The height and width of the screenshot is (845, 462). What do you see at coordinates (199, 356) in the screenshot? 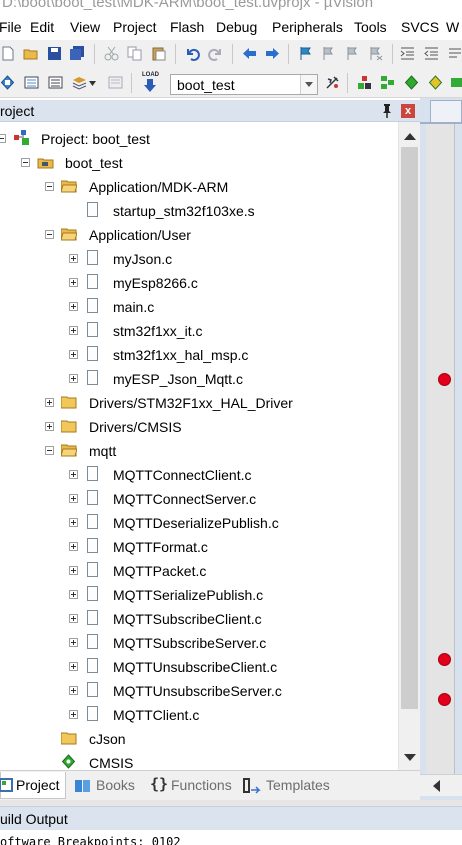
I see `tree-item-file: stm32f1xx_hal_msp.c` at bounding box center [199, 356].